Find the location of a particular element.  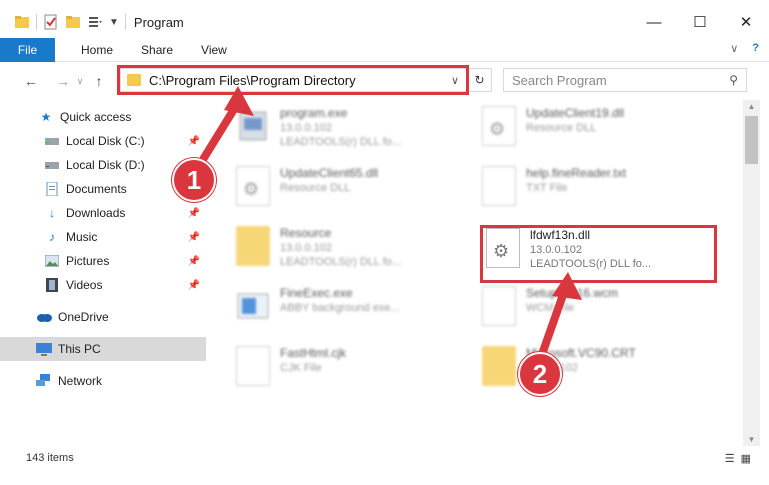

search-input is located at coordinates (617, 80).